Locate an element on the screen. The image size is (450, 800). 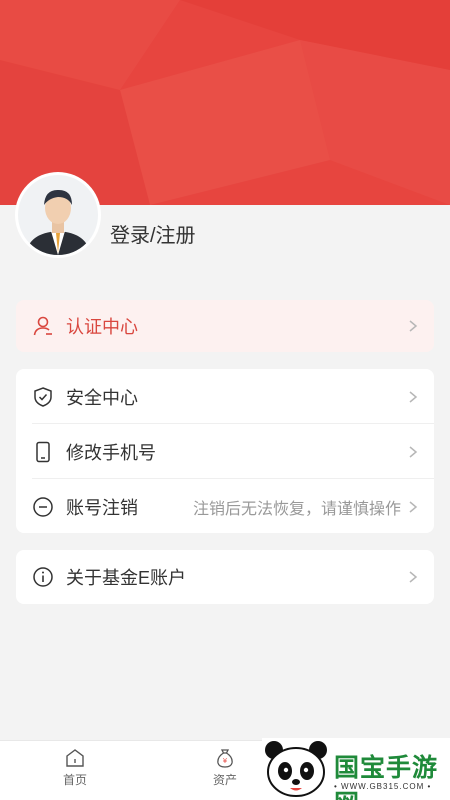
login-register-link: 登录/注册 is located at coordinates (153, 233).